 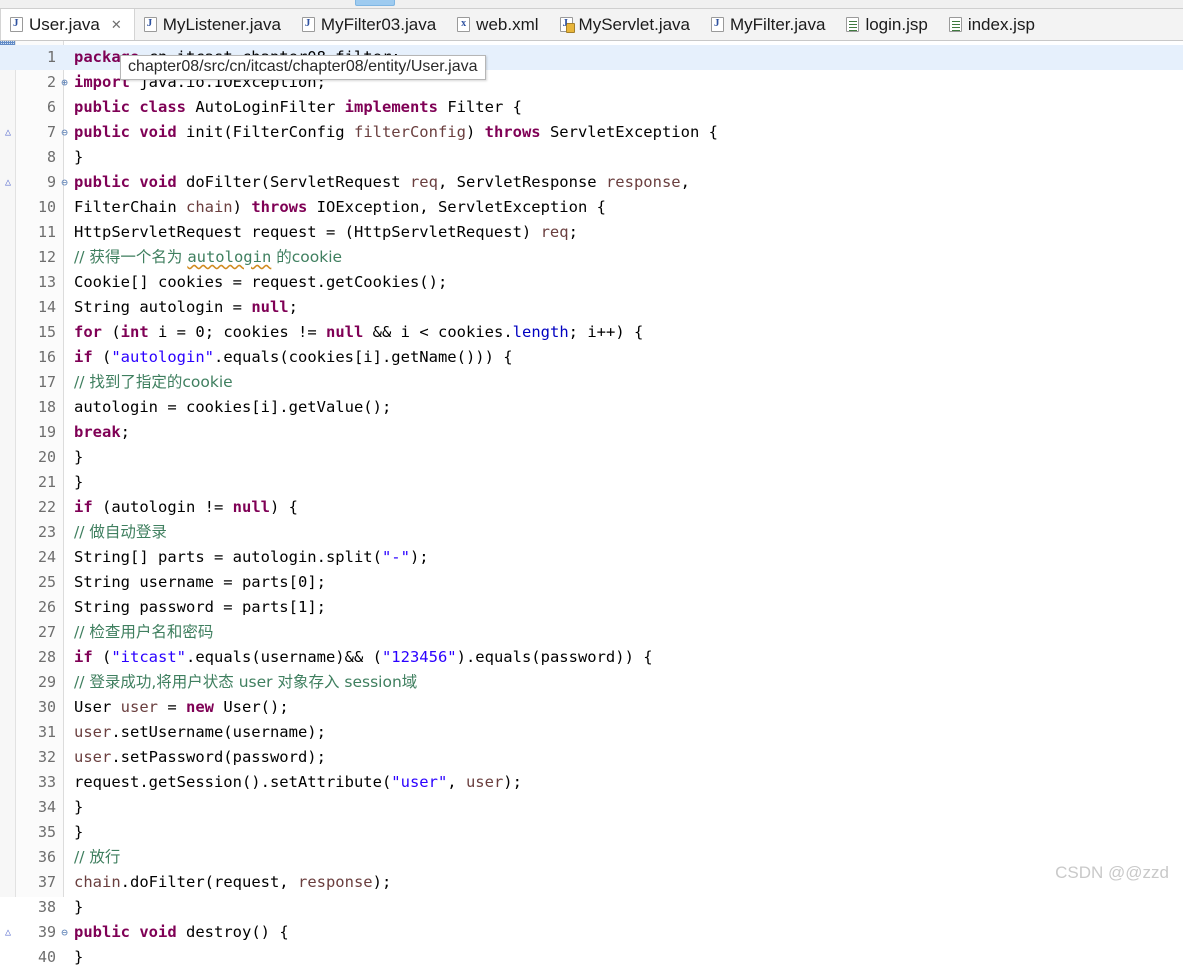 I want to click on code-token: req, so click(x=424, y=182).